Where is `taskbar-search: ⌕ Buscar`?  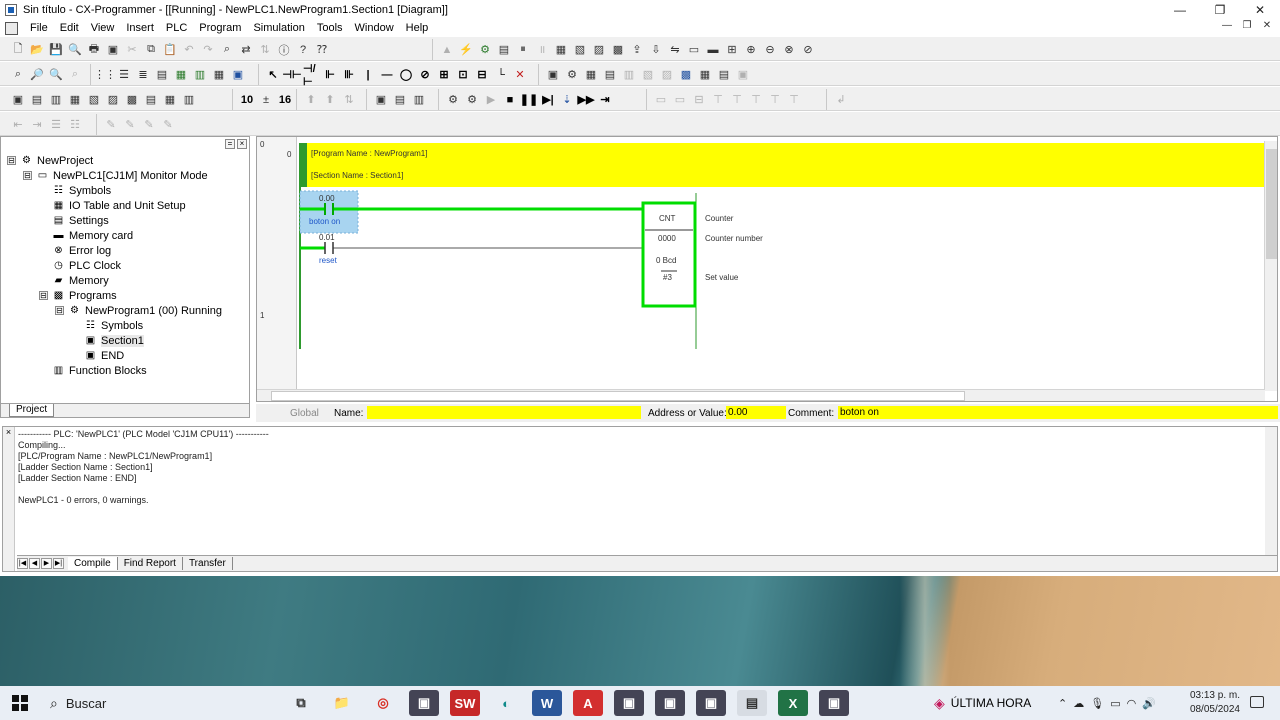
taskbar-search: ⌕ Buscar is located at coordinates (160, 703).